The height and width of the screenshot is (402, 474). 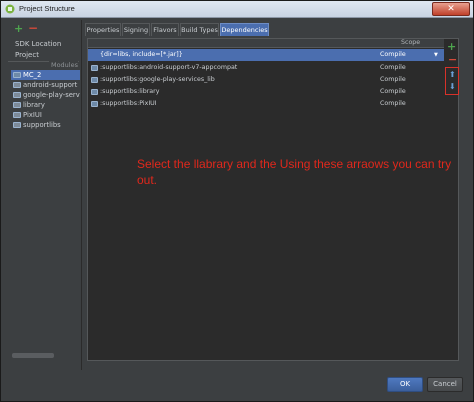 What do you see at coordinates (405, 384) in the screenshot?
I see `ok-button: OK` at bounding box center [405, 384].